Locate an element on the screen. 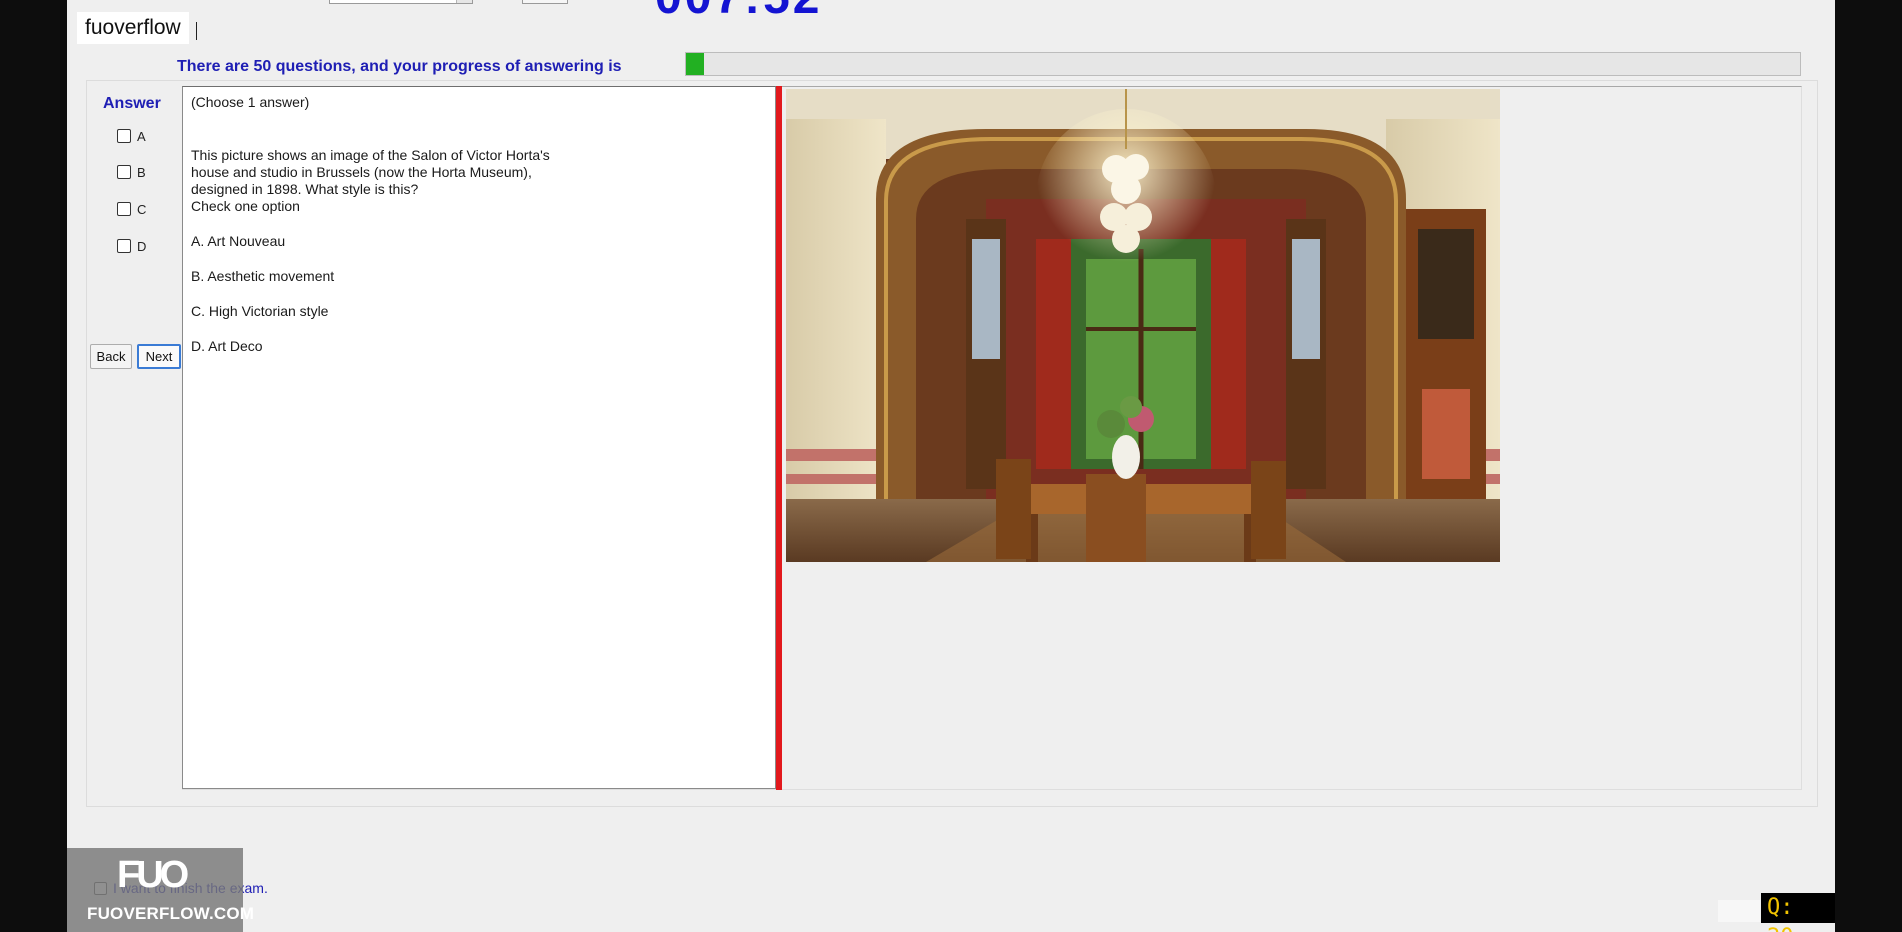  answer-option-a: A is located at coordinates (131, 136).